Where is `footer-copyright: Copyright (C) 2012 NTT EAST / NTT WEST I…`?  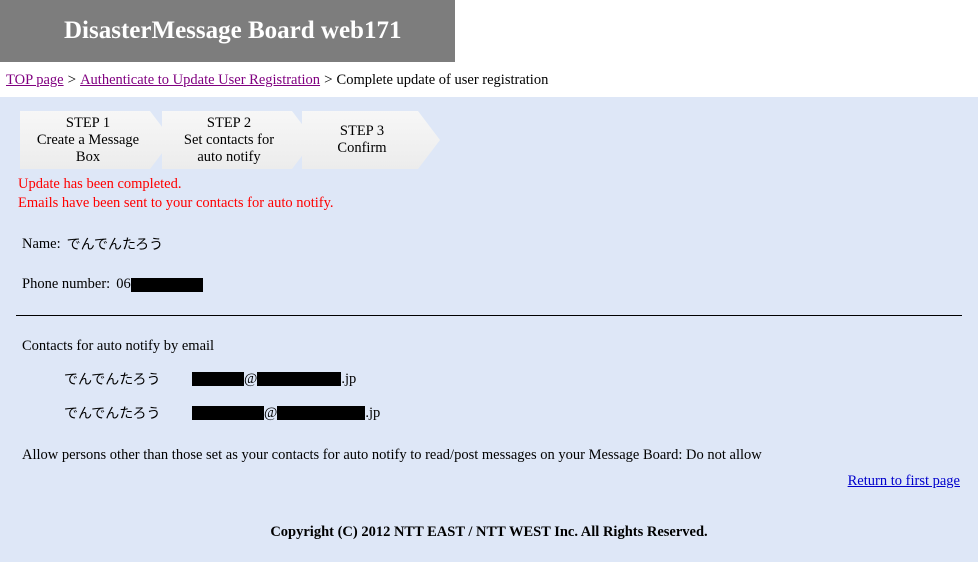
footer-copyright: Copyright (C) 2012 NTT EAST / NTT WEST I… is located at coordinates (489, 532).